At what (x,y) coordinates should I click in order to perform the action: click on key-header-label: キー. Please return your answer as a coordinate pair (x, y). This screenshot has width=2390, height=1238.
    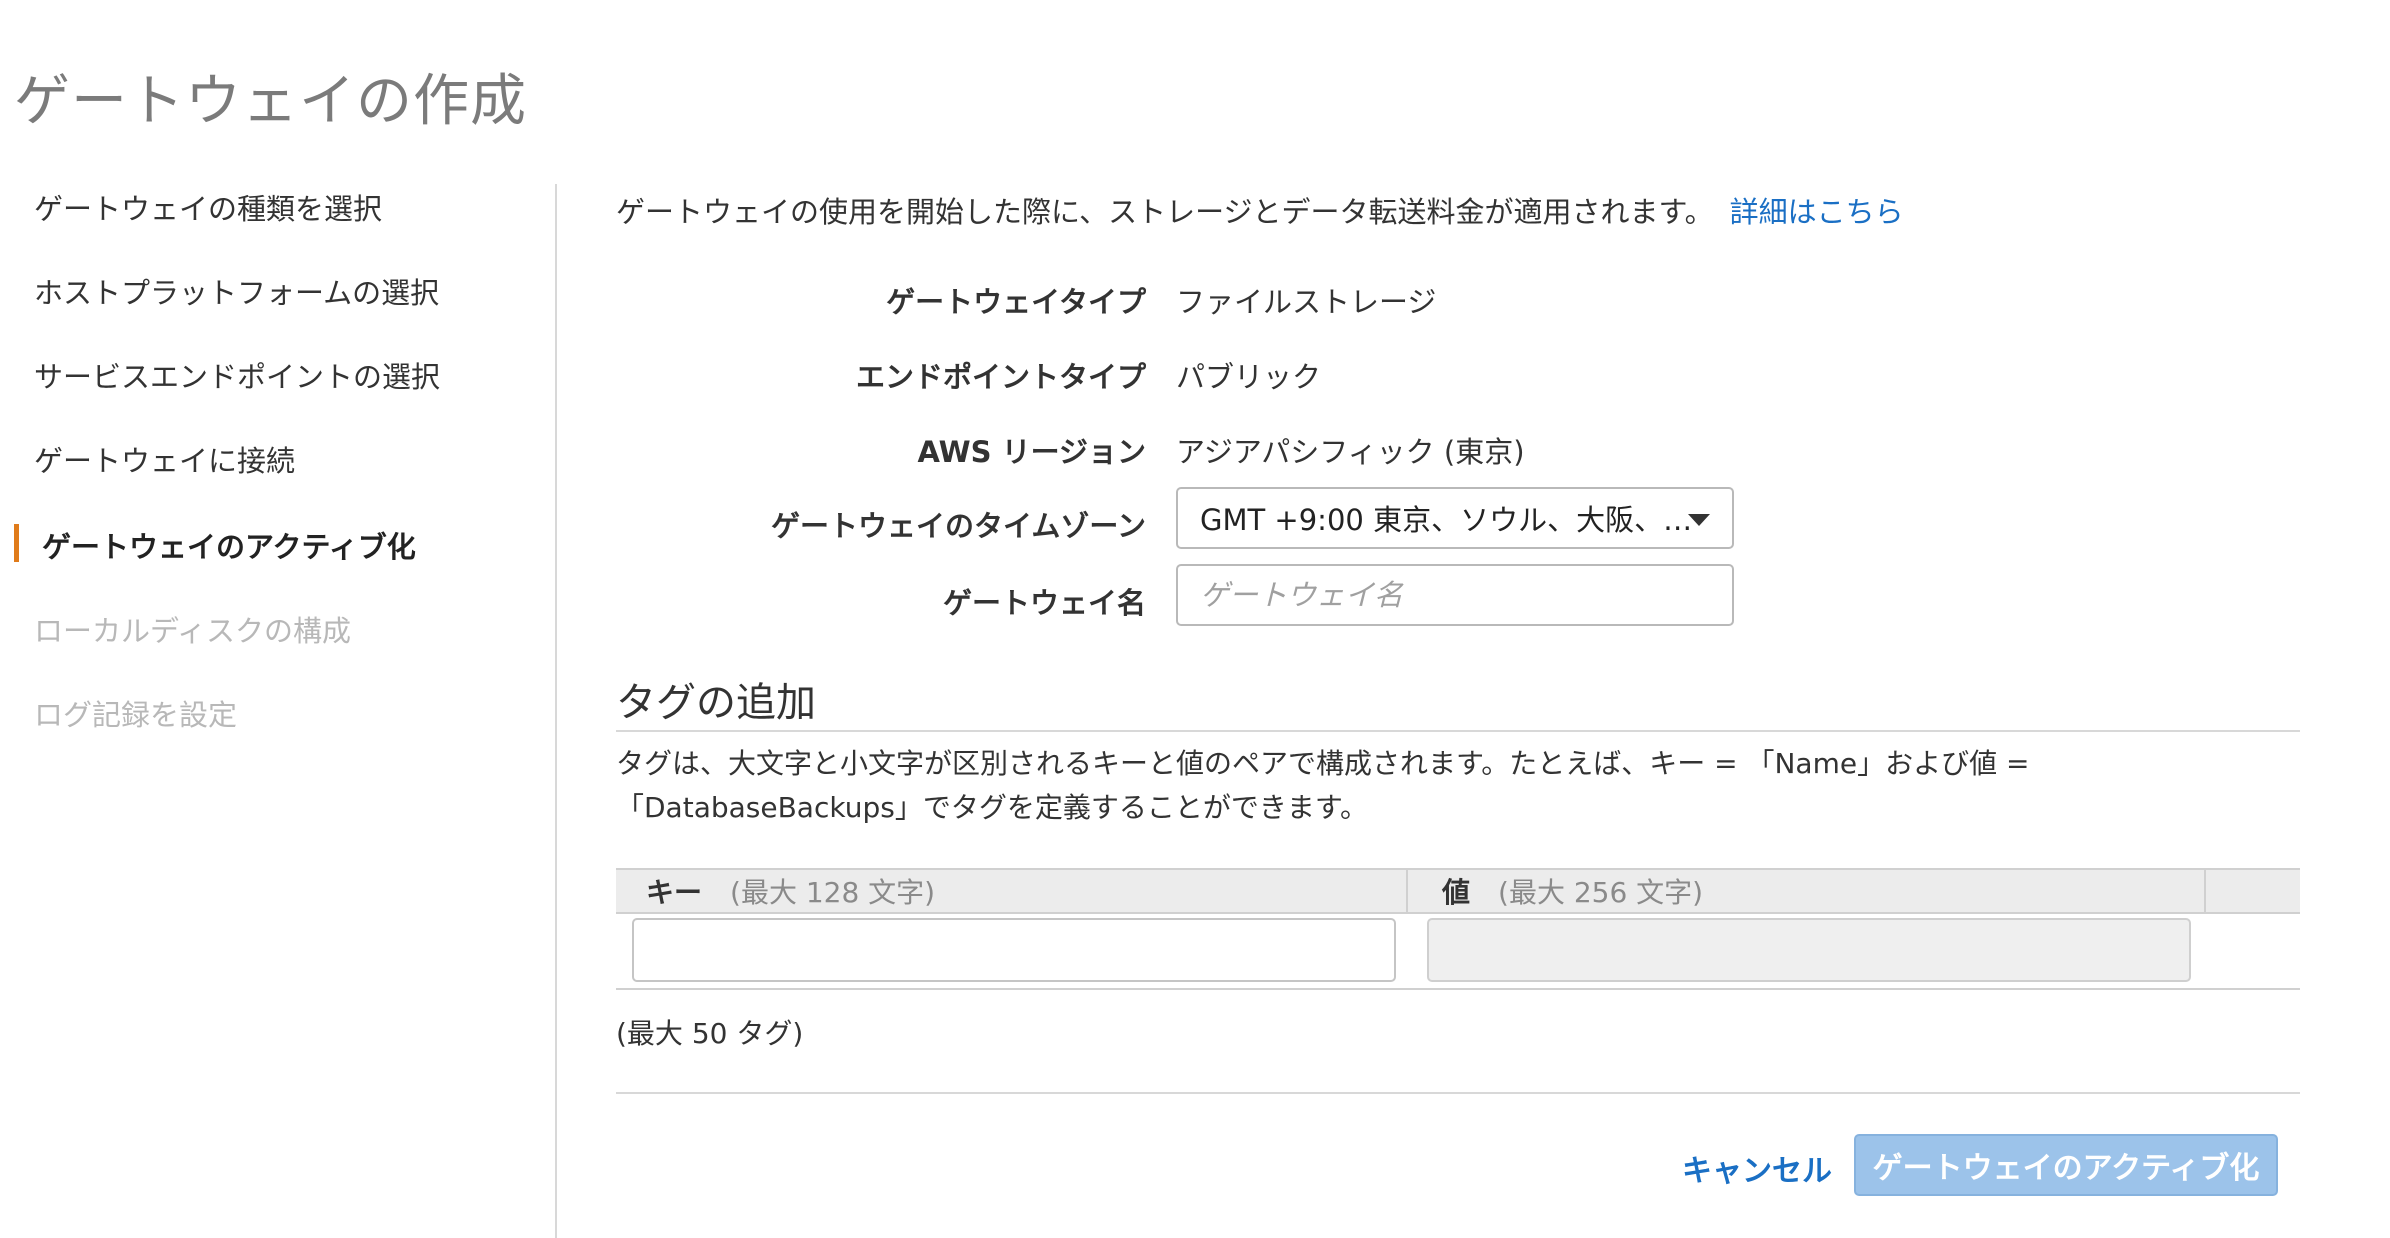
    Looking at the image, I should click on (674, 892).